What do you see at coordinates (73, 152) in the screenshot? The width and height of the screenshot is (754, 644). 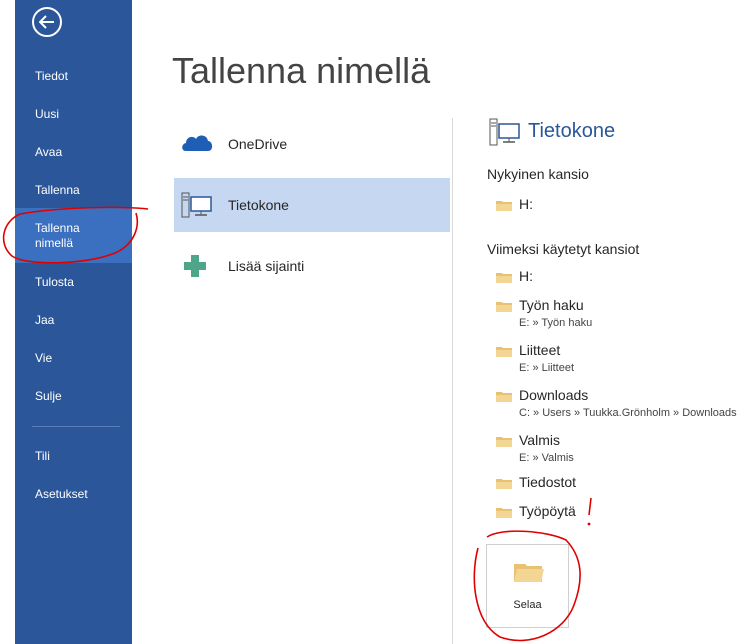 I see `sidebar-item-avaa: Avaa` at bounding box center [73, 152].